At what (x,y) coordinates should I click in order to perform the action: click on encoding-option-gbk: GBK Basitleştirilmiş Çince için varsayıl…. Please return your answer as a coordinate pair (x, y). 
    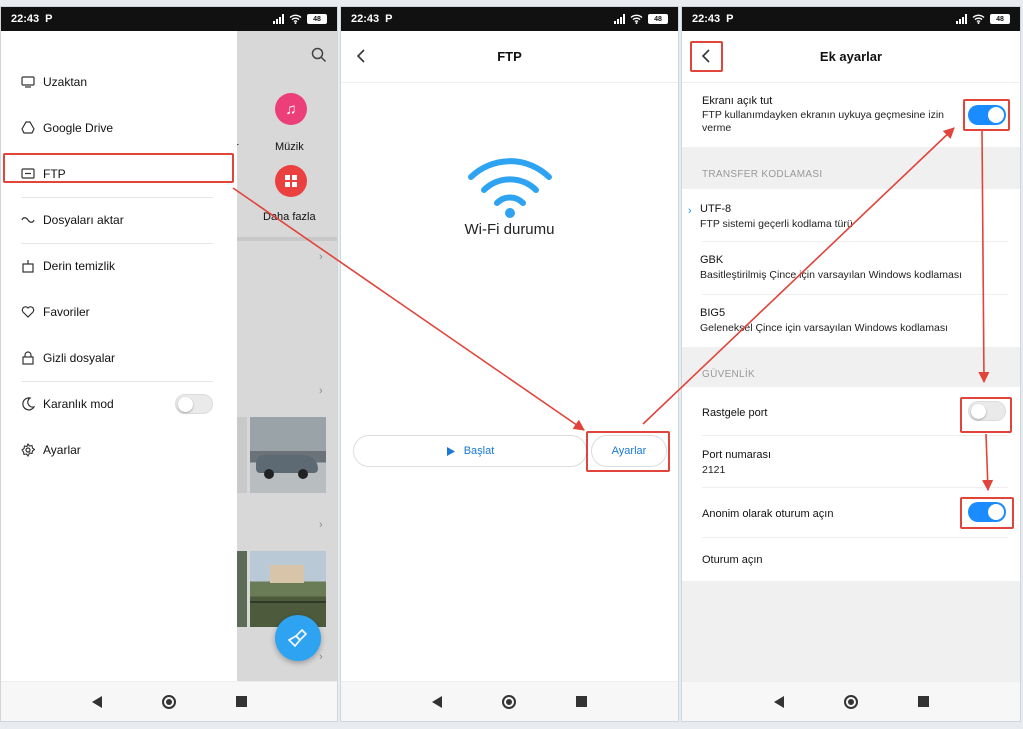
    Looking at the image, I should click on (851, 268).